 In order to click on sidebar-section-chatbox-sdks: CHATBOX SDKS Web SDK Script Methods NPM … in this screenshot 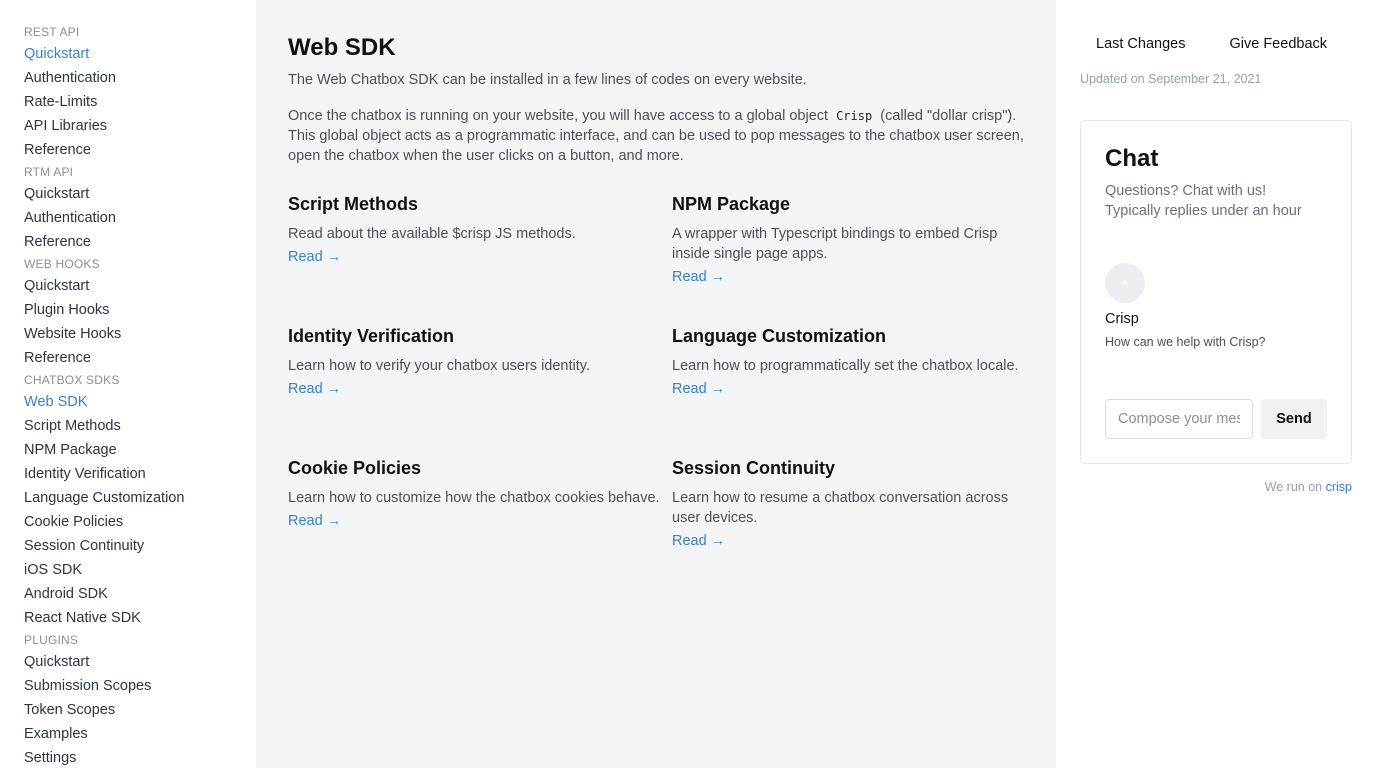, I will do `click(140, 502)`.